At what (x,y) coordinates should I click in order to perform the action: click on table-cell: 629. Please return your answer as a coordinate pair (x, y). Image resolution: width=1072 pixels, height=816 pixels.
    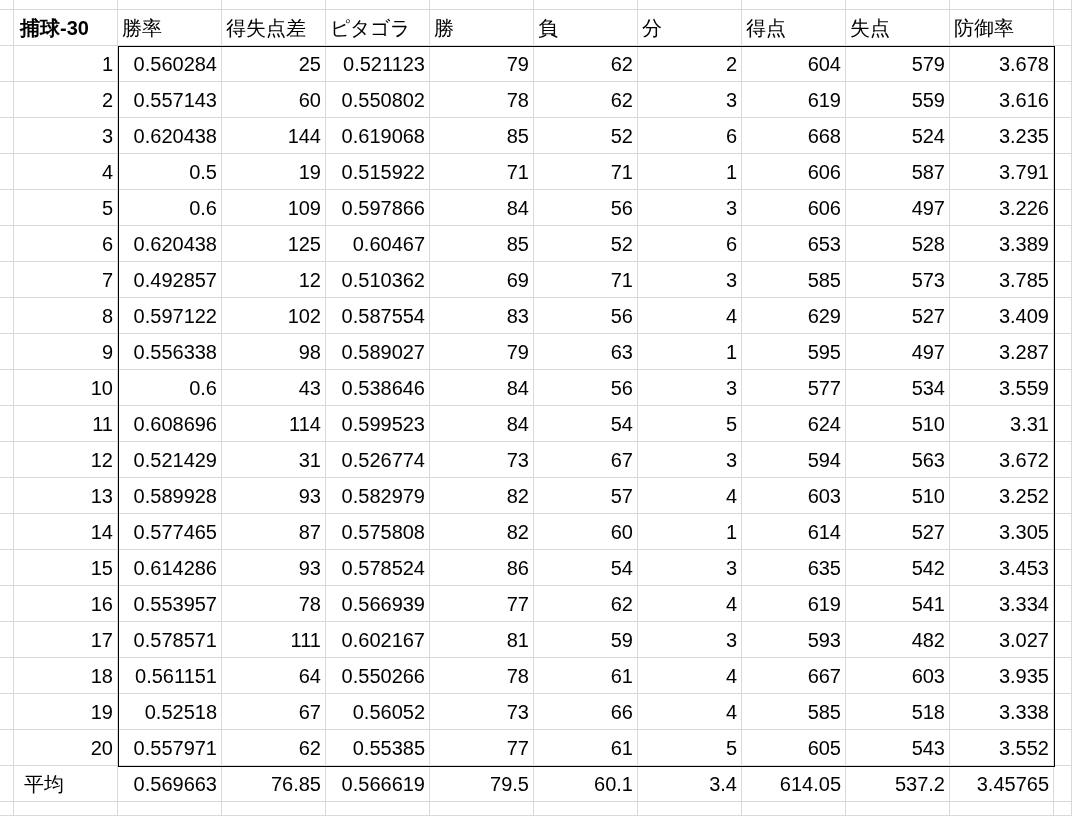
    Looking at the image, I should click on (794, 316).